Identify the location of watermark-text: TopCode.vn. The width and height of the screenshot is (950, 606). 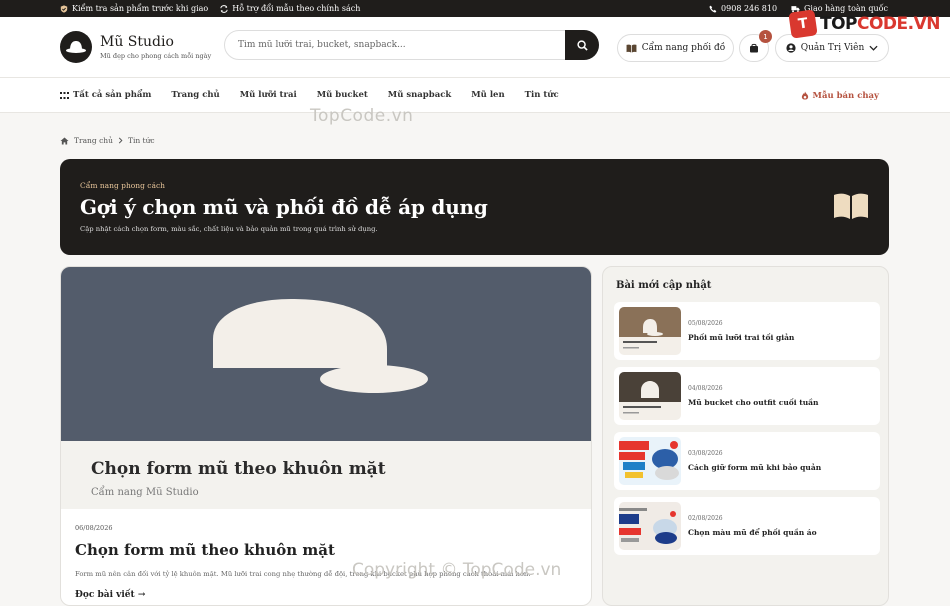
(362, 116).